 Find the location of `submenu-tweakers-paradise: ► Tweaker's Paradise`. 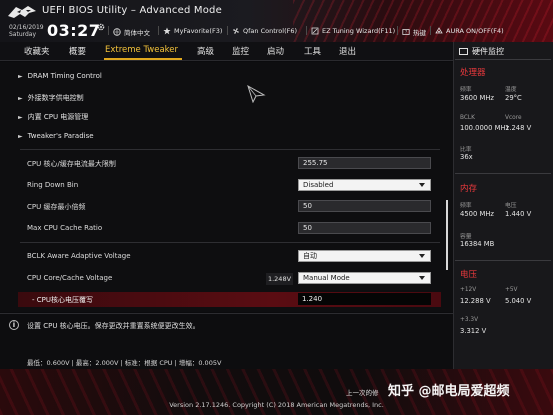

submenu-tweakers-paradise: ► Tweaker's Paradise is located at coordinates (56, 136).